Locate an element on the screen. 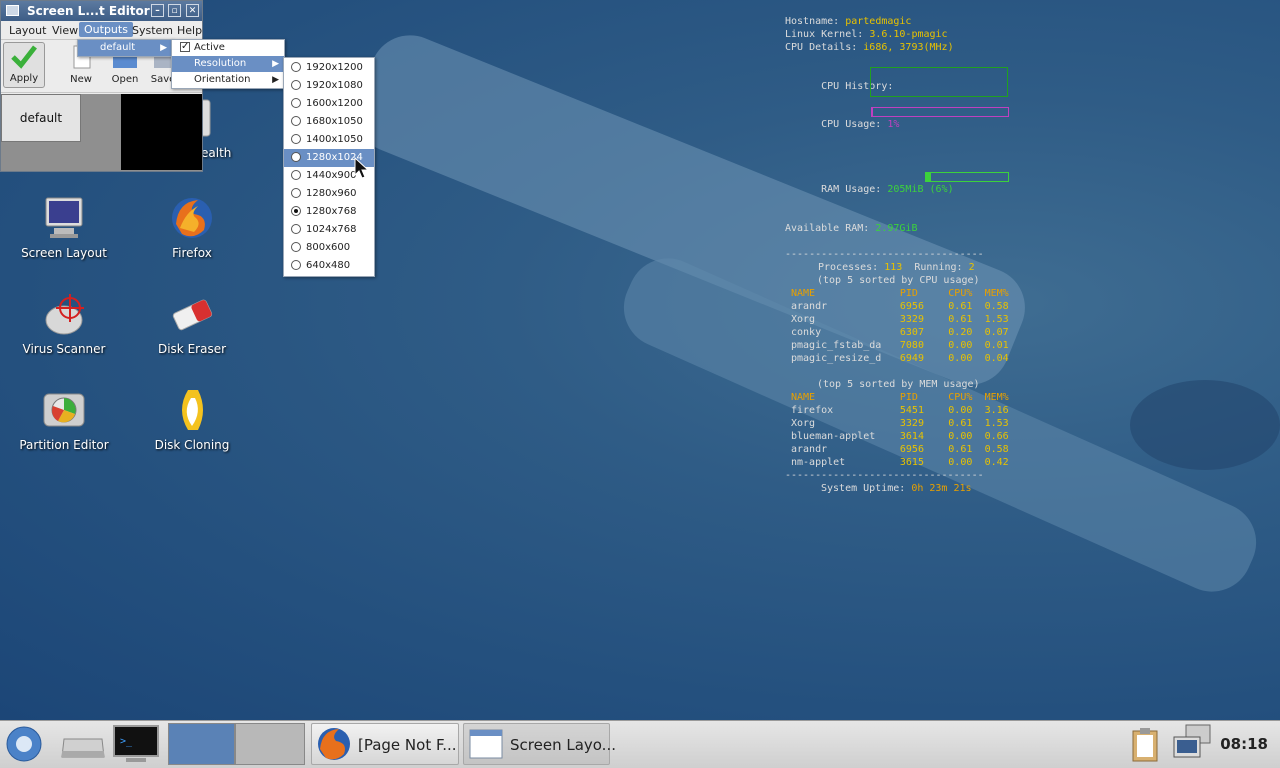 Image resolution: width=1280 pixels, height=768 pixels. resolution-option: 1280x768 is located at coordinates (329, 212).